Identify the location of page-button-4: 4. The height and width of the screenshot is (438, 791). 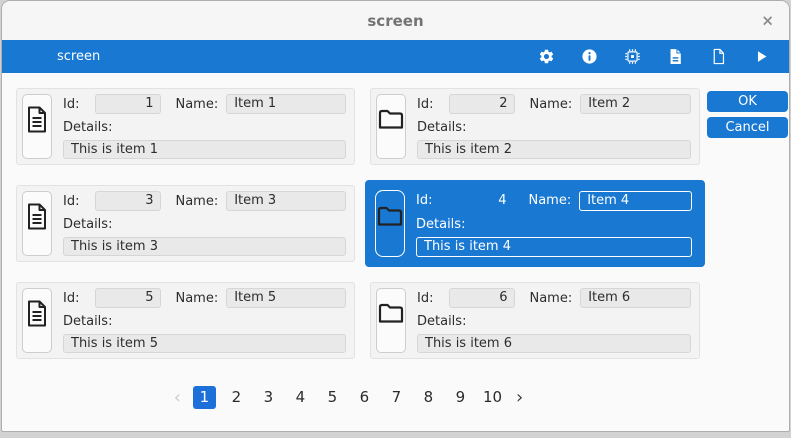
(300, 397).